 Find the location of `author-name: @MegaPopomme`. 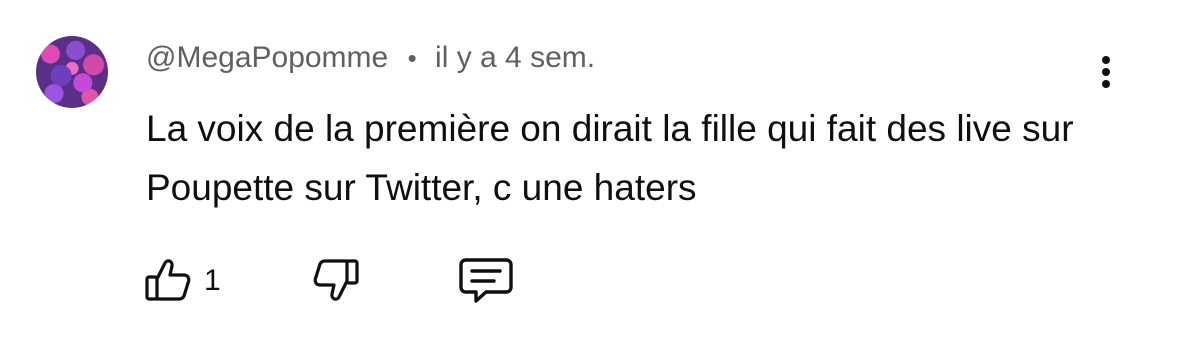

author-name: @MegaPopomme is located at coordinates (267, 57).